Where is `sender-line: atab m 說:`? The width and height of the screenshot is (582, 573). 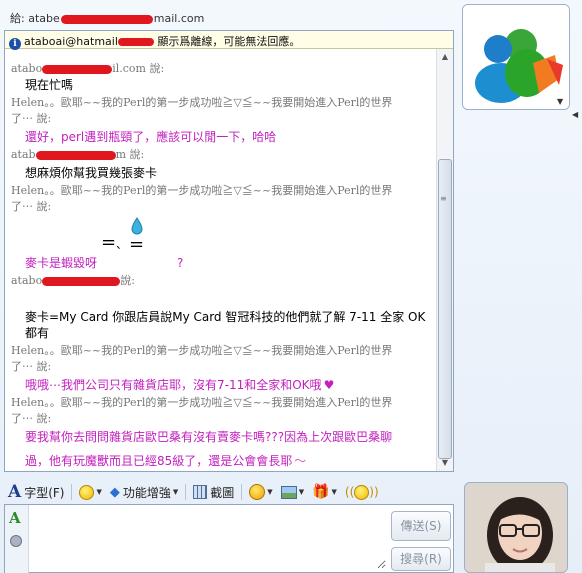
sender-line: atab m 說: is located at coordinates (78, 154).